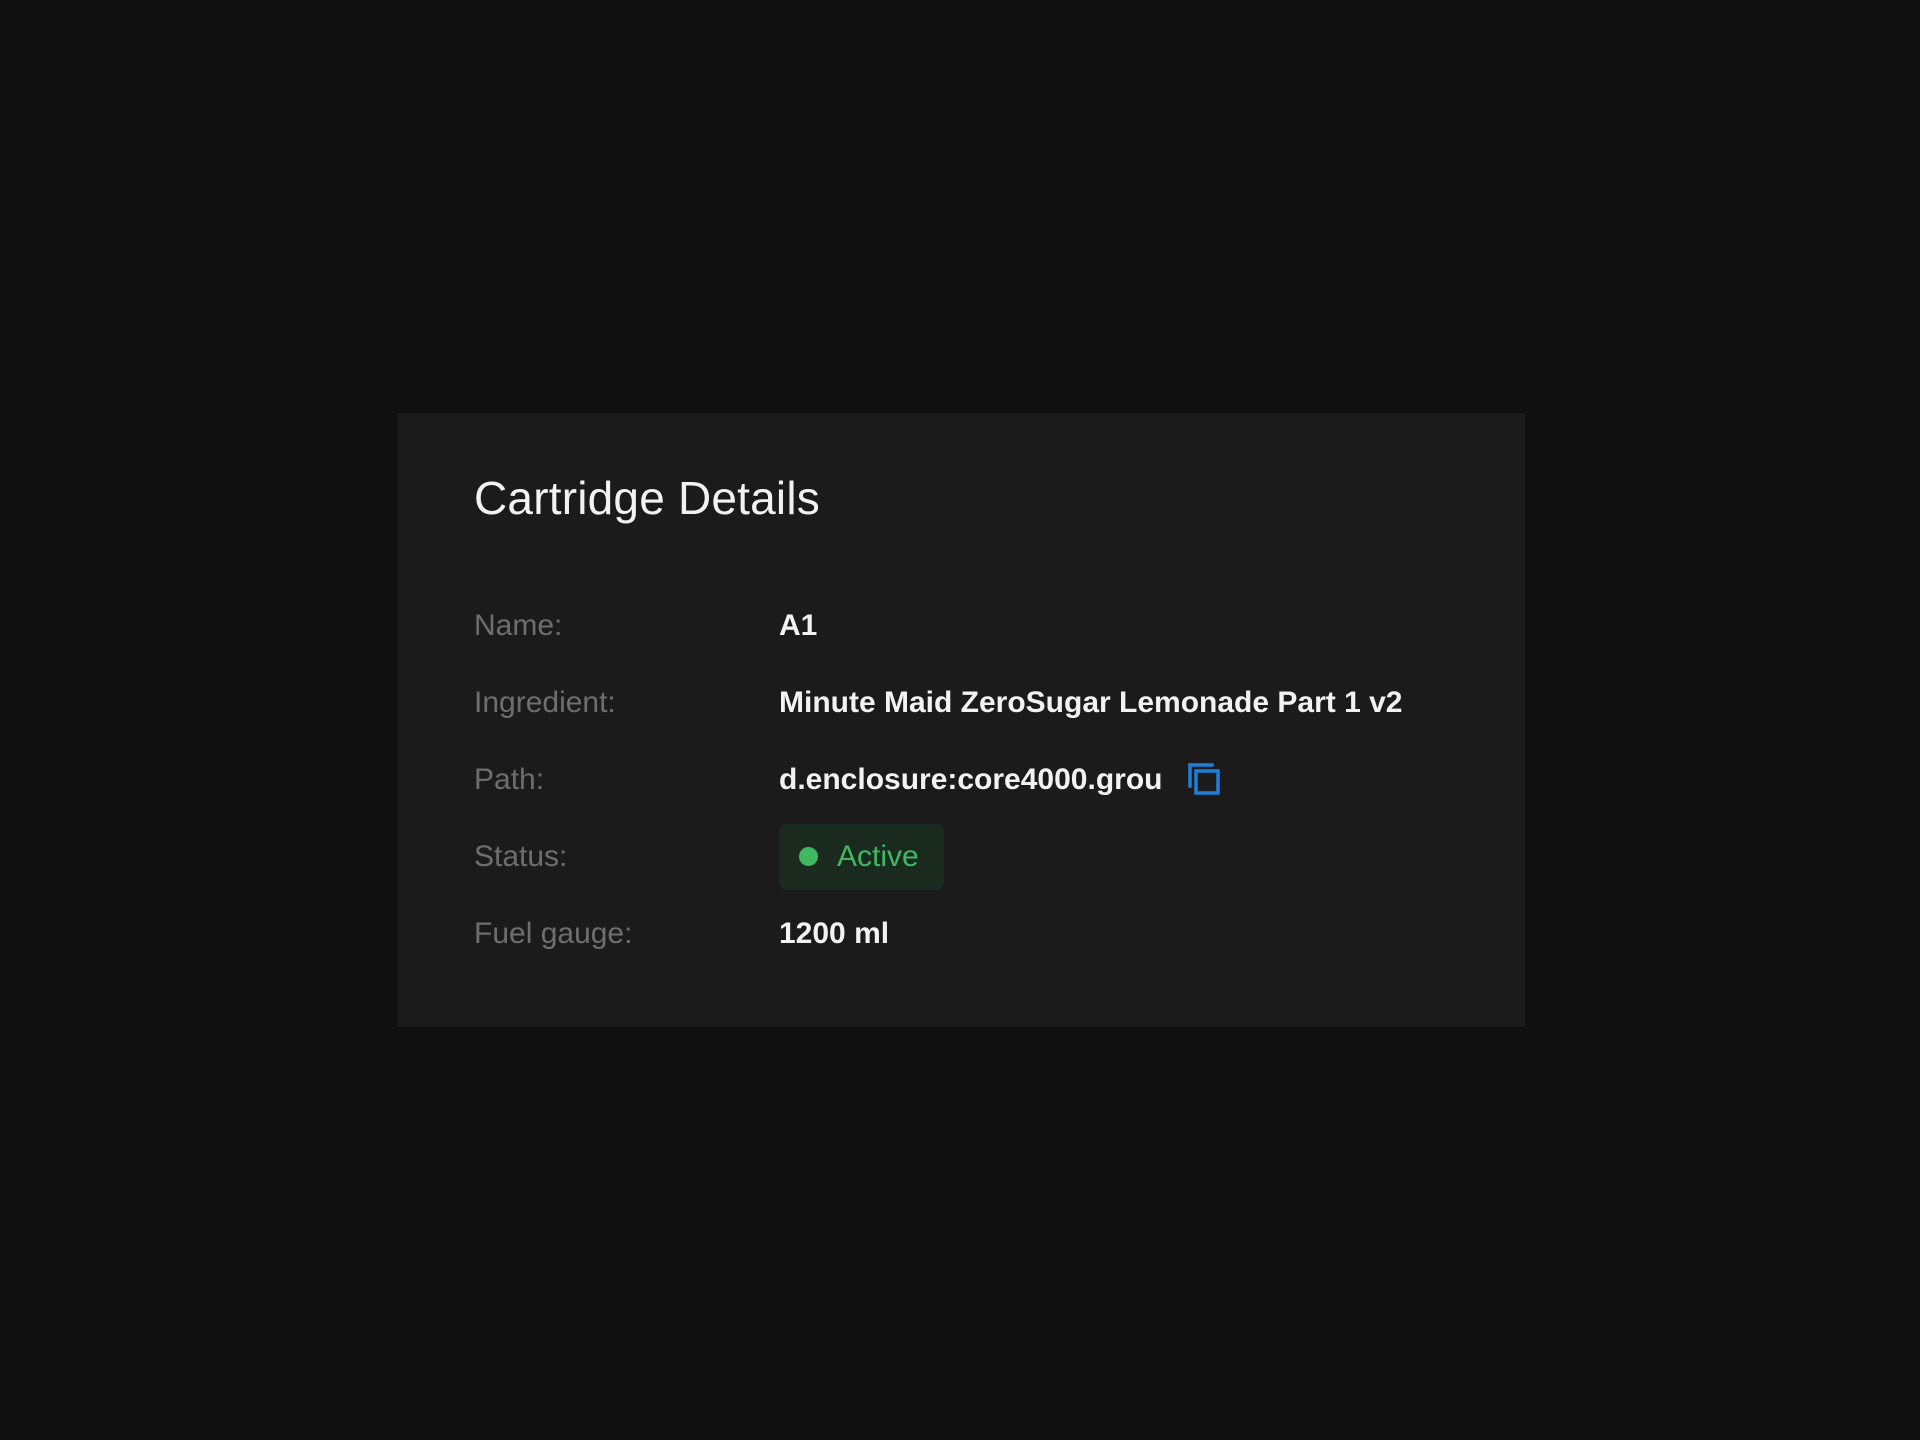 The image size is (1920, 1440). I want to click on copy-path-button, so click(1204, 780).